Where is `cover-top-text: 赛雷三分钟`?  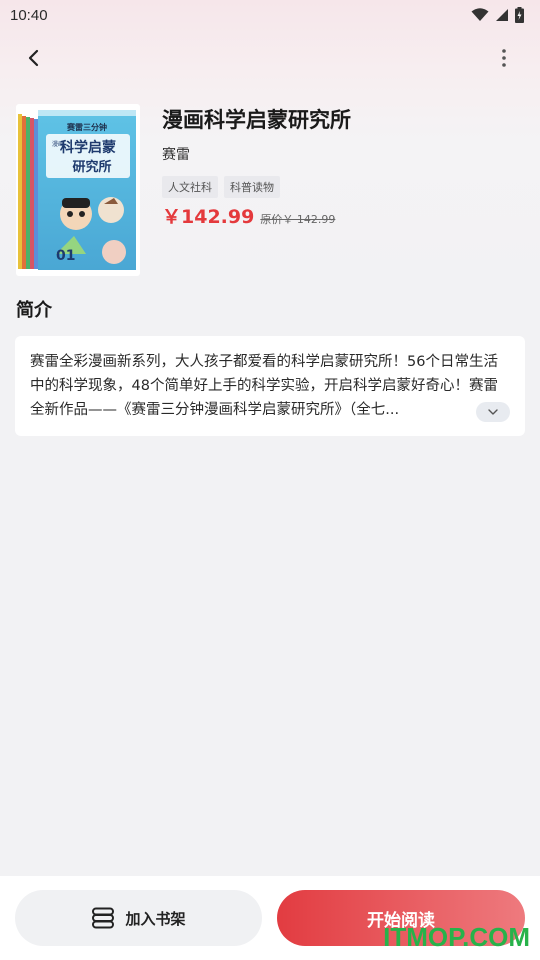 cover-top-text: 赛雷三分钟 is located at coordinates (86, 127).